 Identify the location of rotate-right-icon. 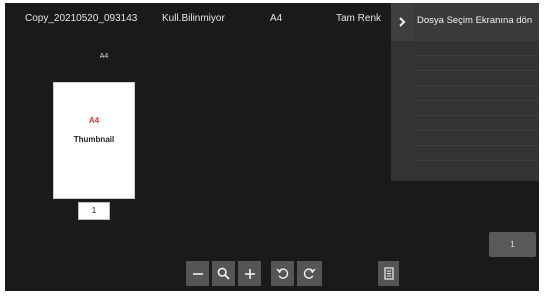
(309, 273).